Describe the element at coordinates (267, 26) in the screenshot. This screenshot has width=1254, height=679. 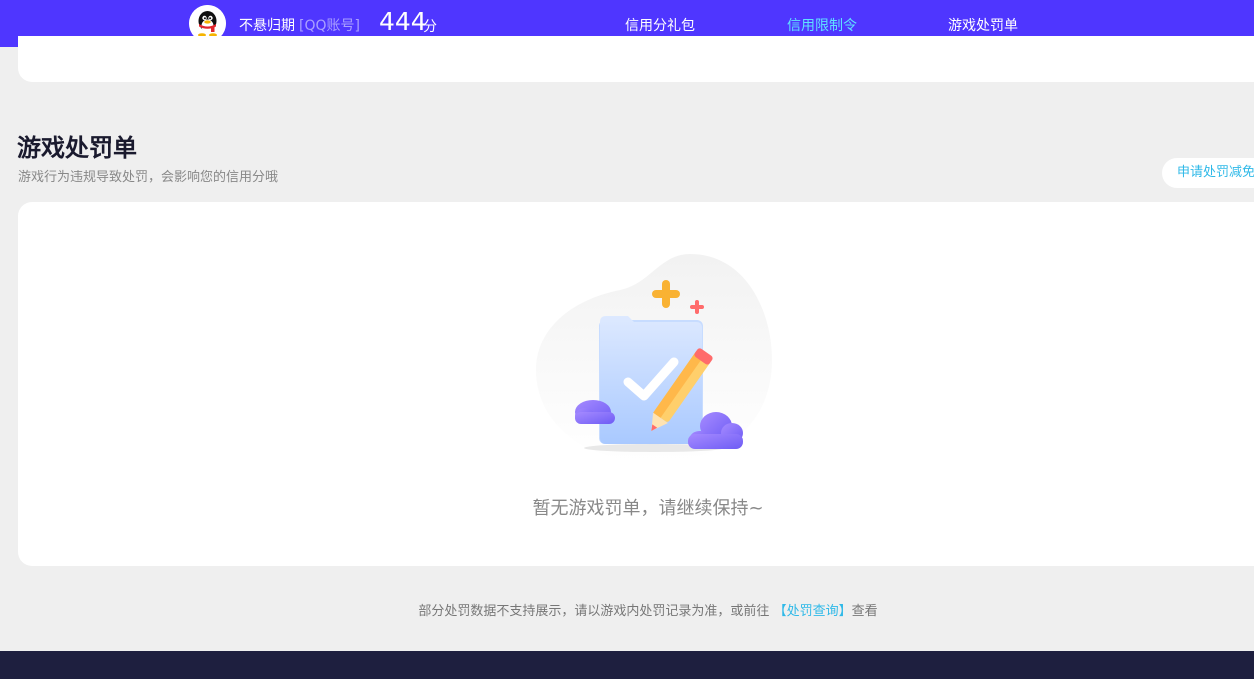
I see `username: 不悬归期` at that location.